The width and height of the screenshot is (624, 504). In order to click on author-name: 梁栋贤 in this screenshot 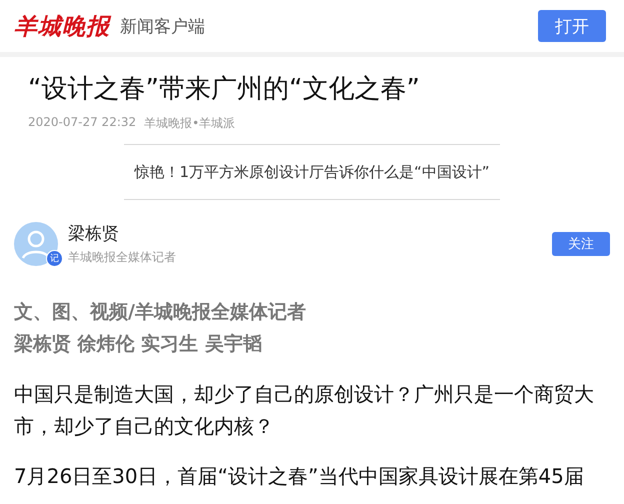, I will do `click(94, 234)`.